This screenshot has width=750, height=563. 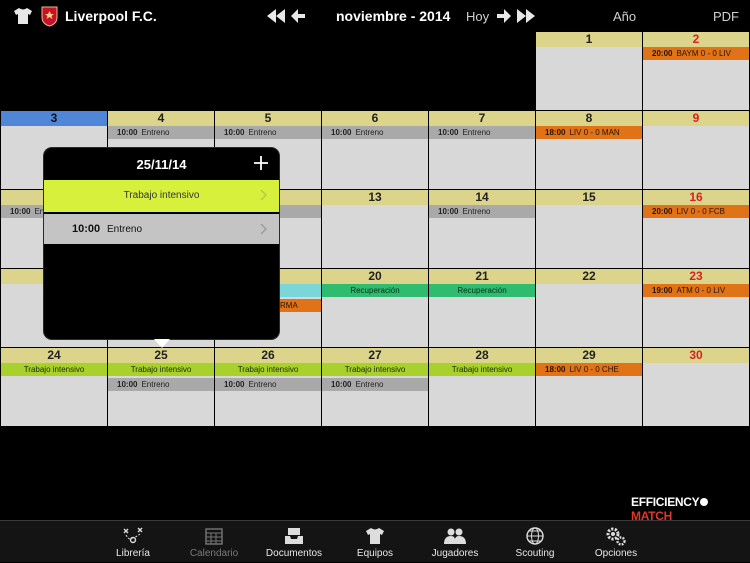 I want to click on tab-opciones: Opciones, so click(x=616, y=542).